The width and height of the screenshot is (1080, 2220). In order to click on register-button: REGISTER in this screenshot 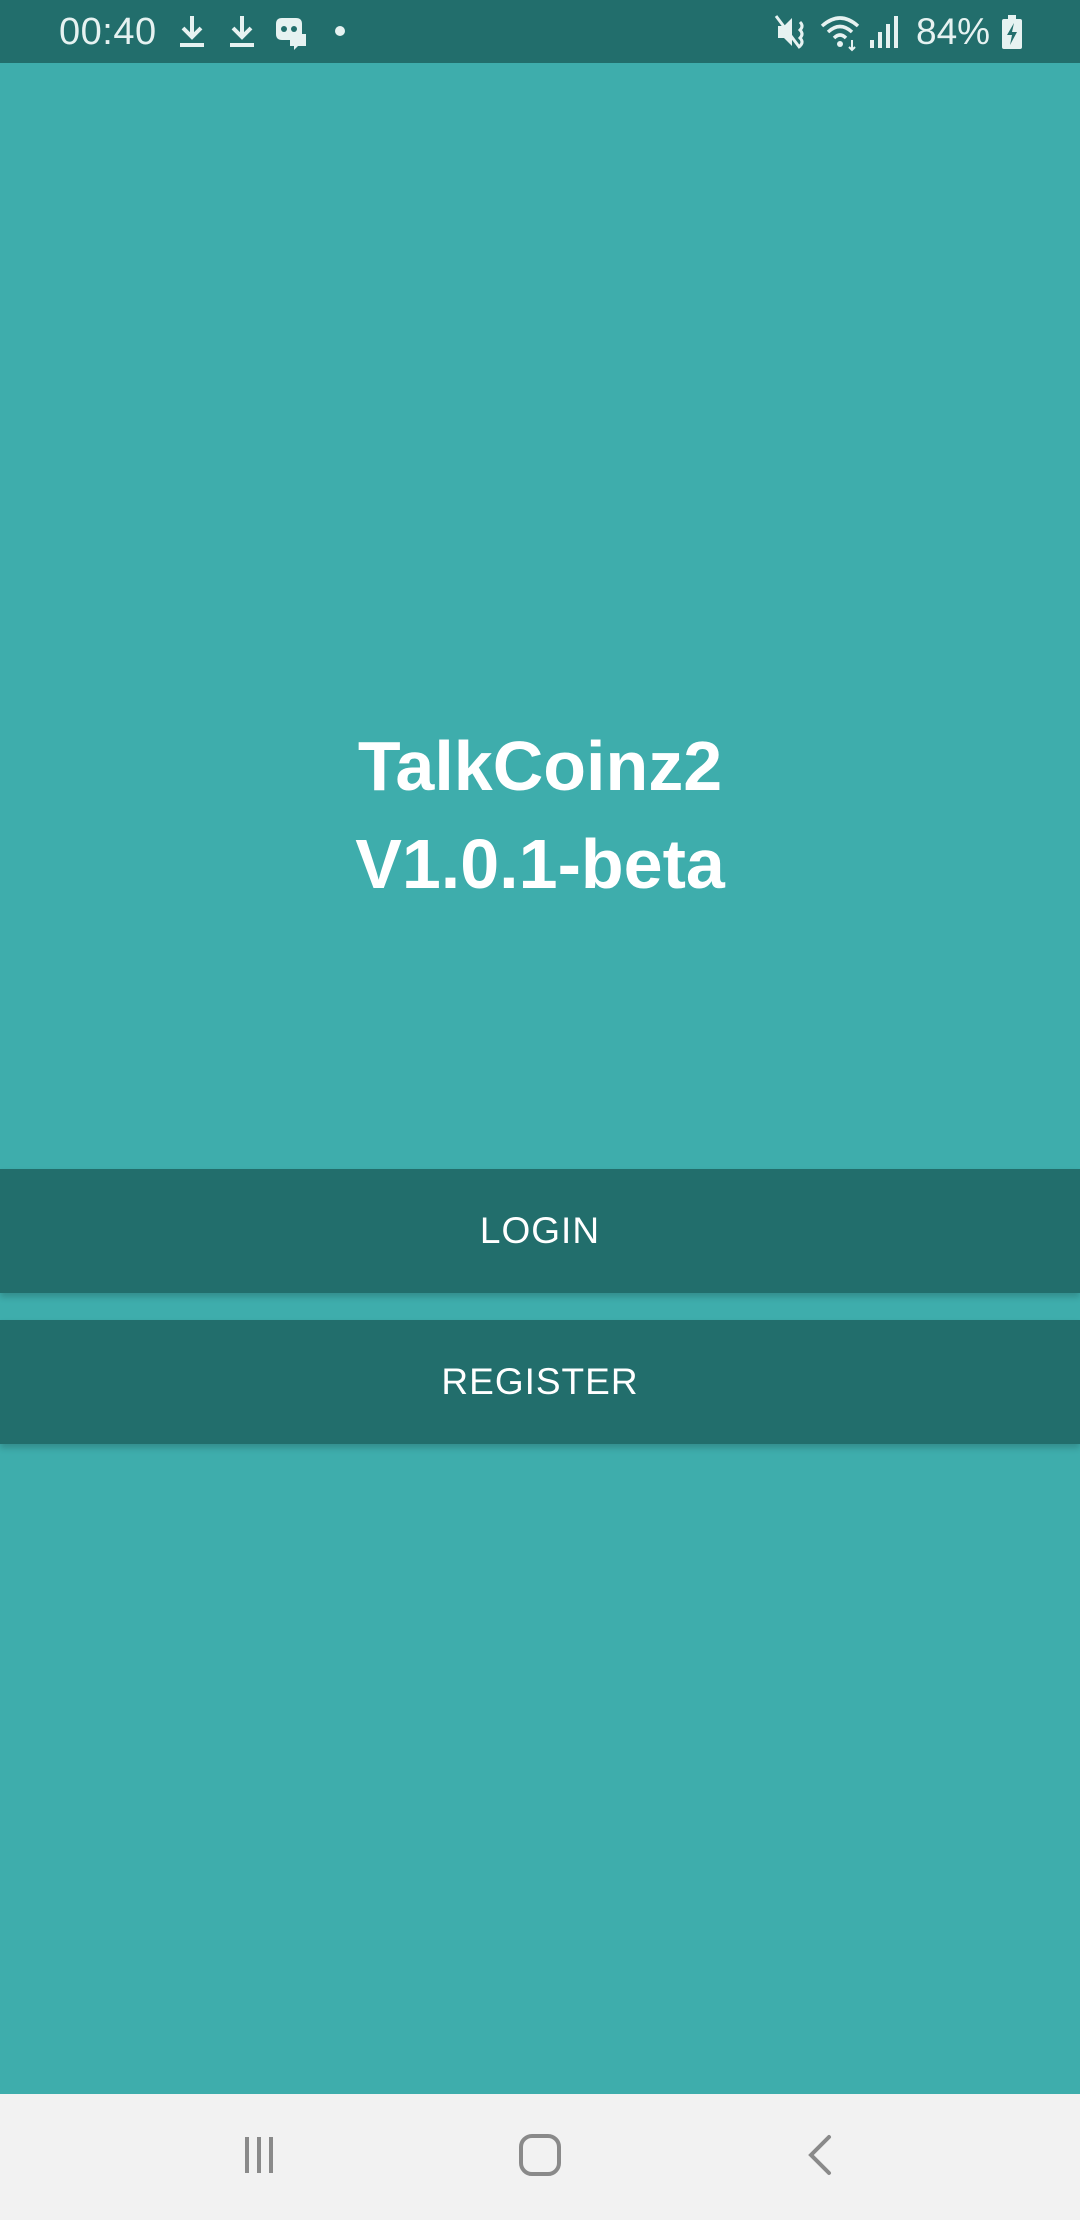, I will do `click(540, 1382)`.